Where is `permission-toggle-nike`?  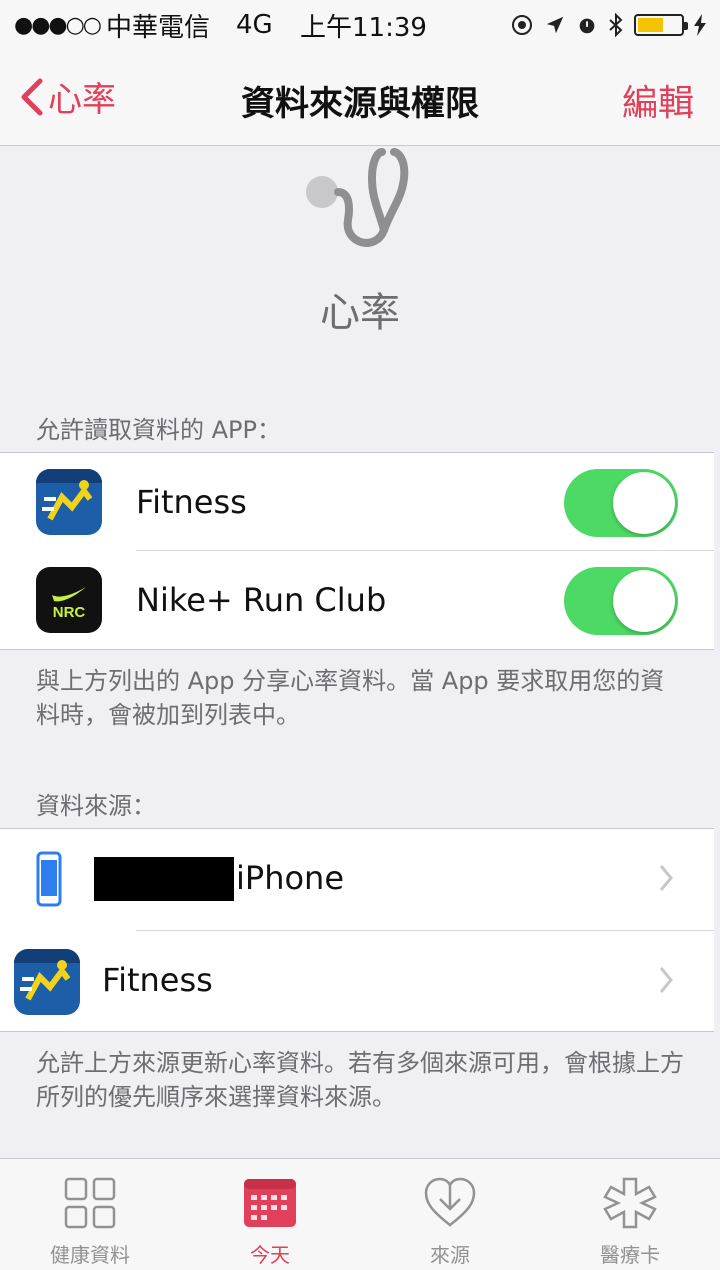
permission-toggle-nike is located at coordinates (621, 601).